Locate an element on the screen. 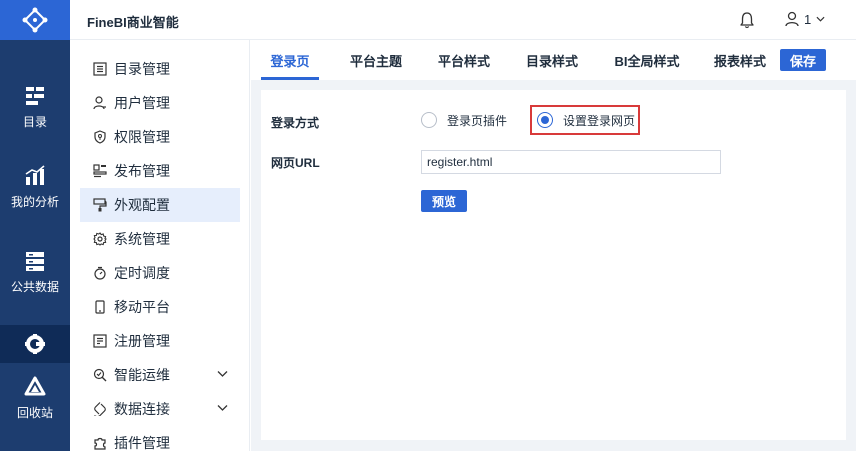 The image size is (856, 451). menu-item-label: 智能运维 is located at coordinates (142, 375).